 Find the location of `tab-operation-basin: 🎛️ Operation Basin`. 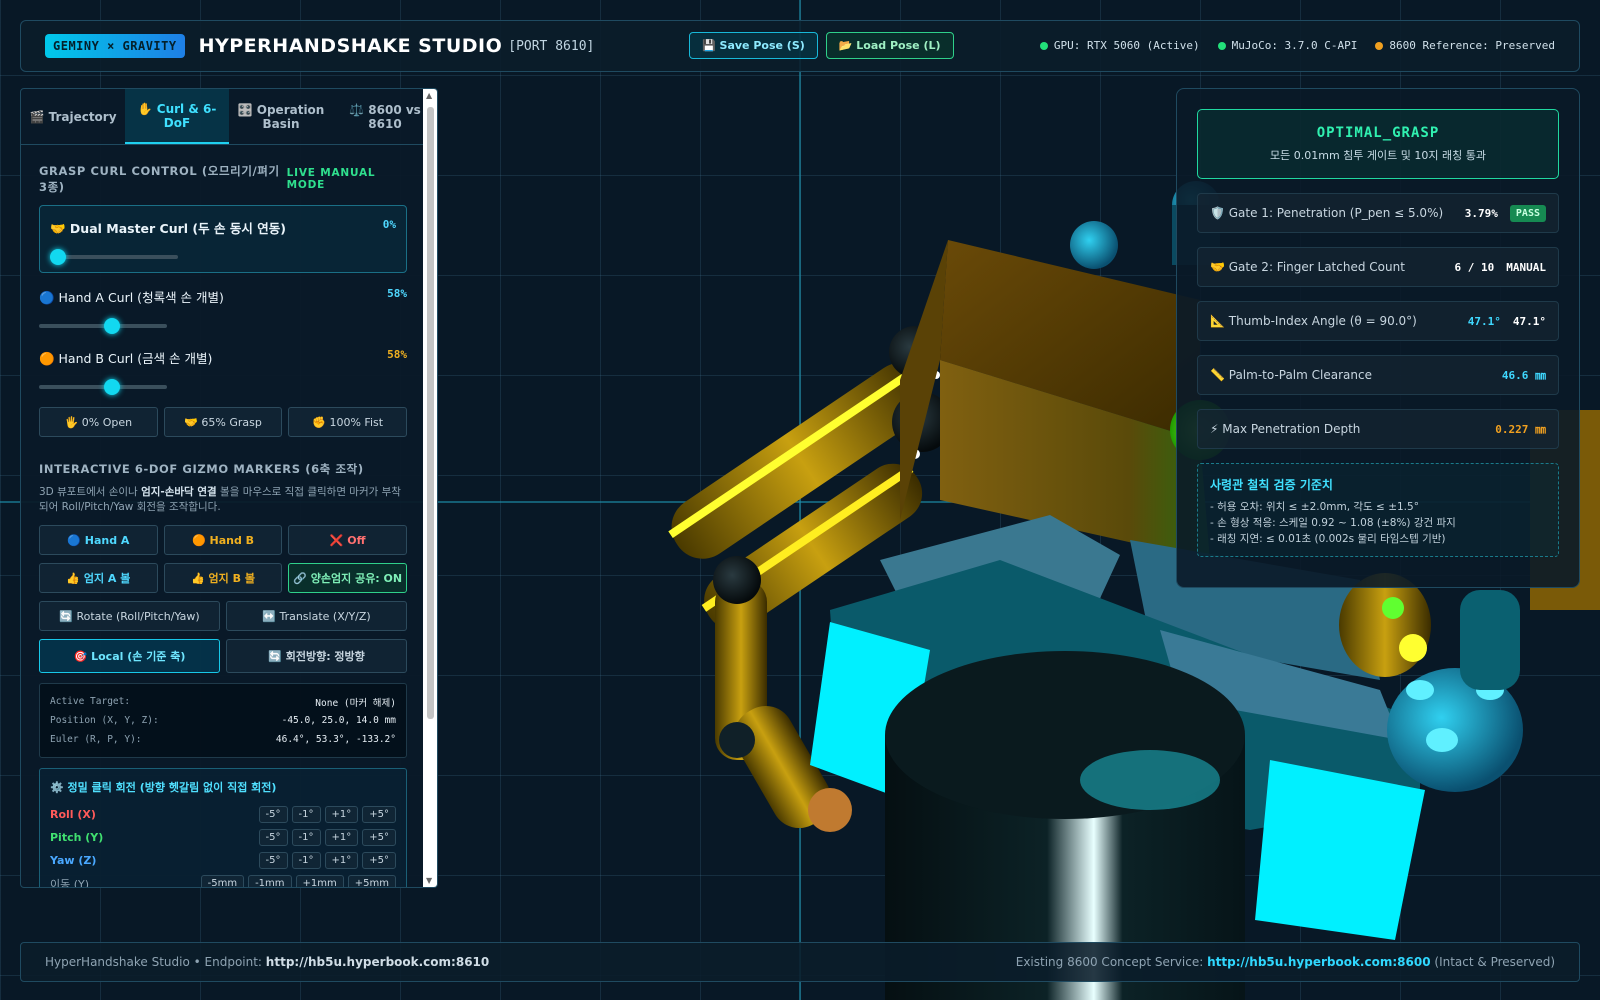

tab-operation-basin: 🎛️ Operation Basin is located at coordinates (281, 116).